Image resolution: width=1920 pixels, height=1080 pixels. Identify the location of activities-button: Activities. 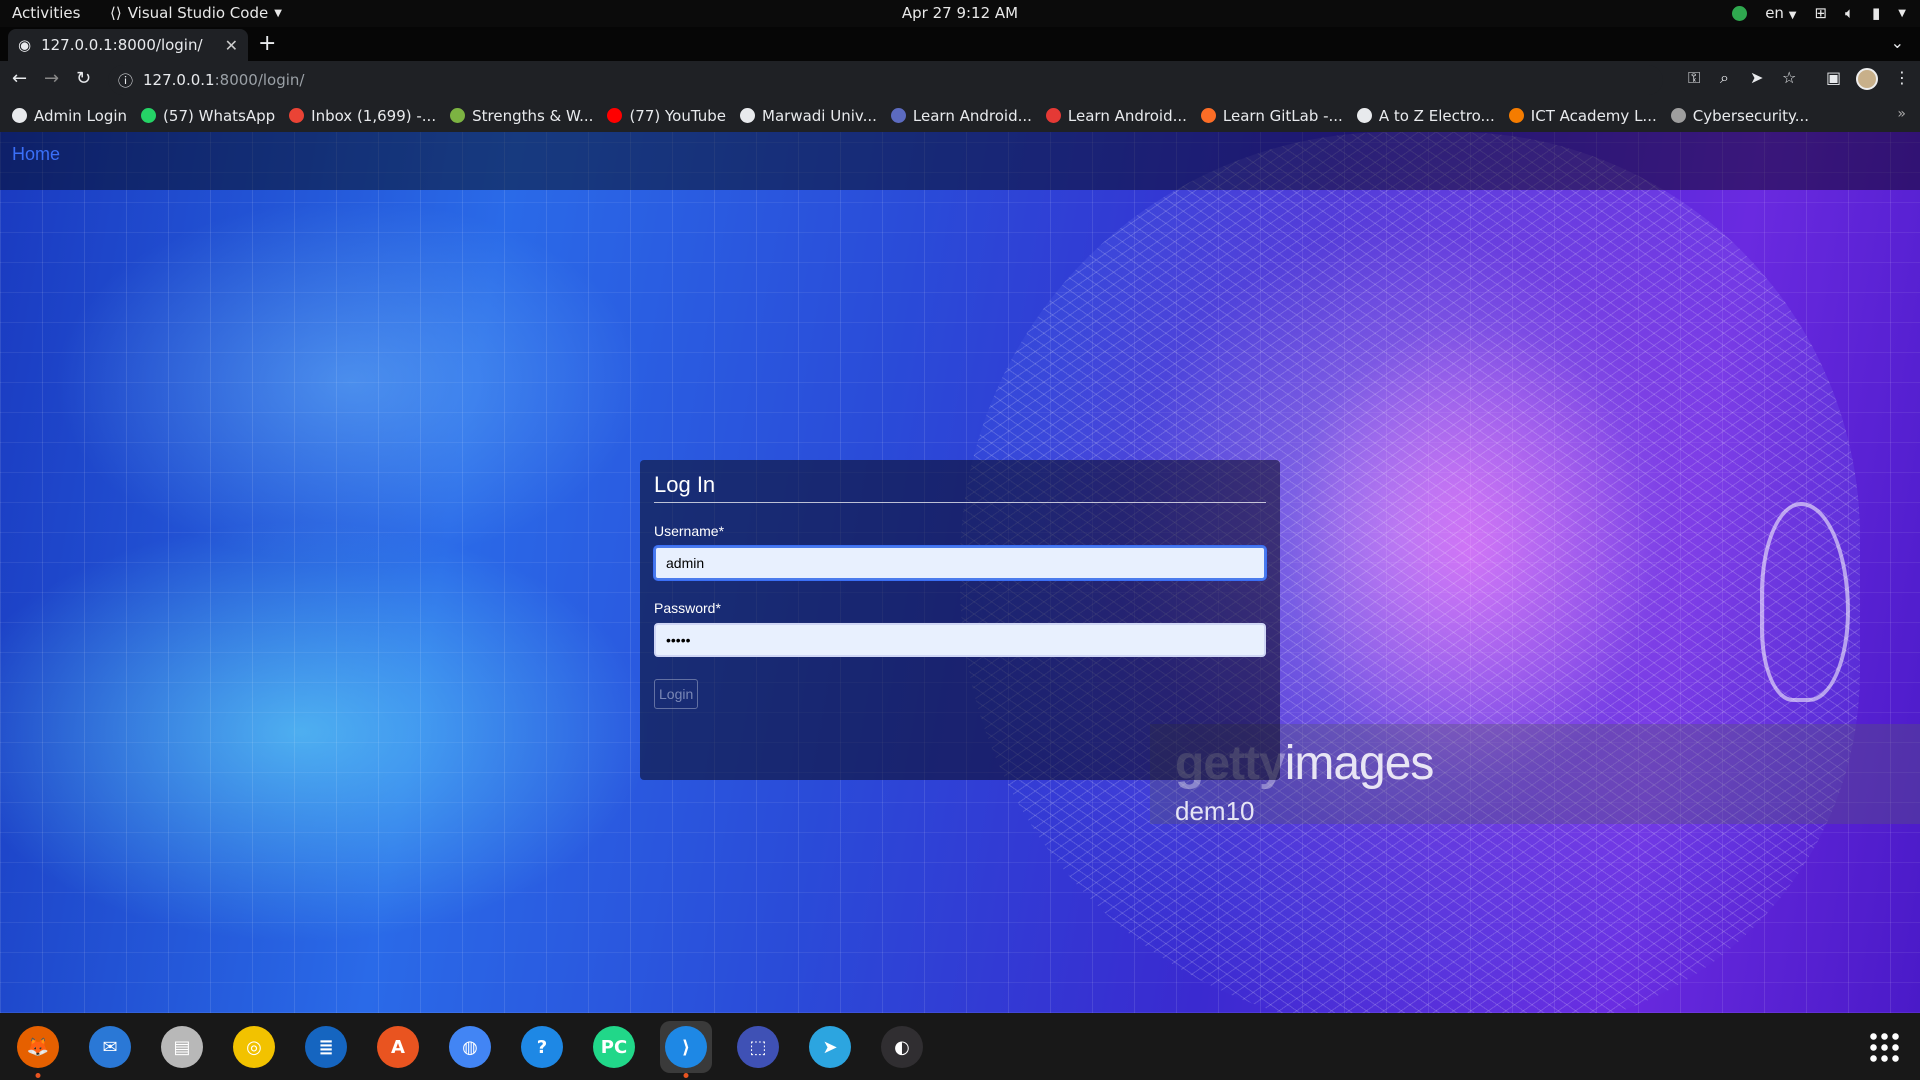
(46, 13).